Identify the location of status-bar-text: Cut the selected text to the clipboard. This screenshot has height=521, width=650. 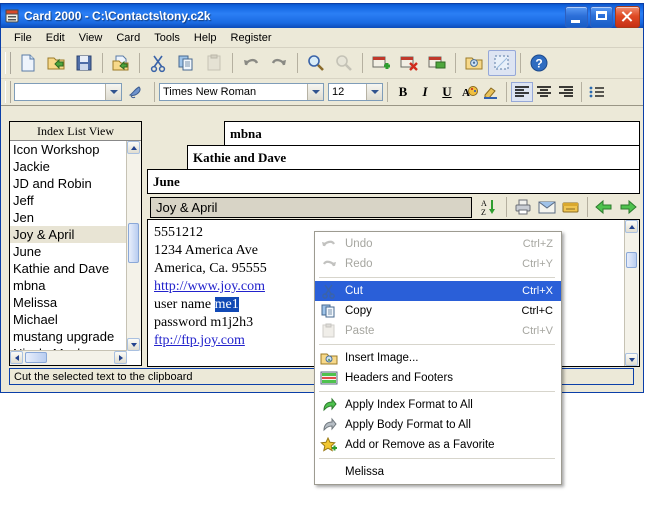
(103, 376).